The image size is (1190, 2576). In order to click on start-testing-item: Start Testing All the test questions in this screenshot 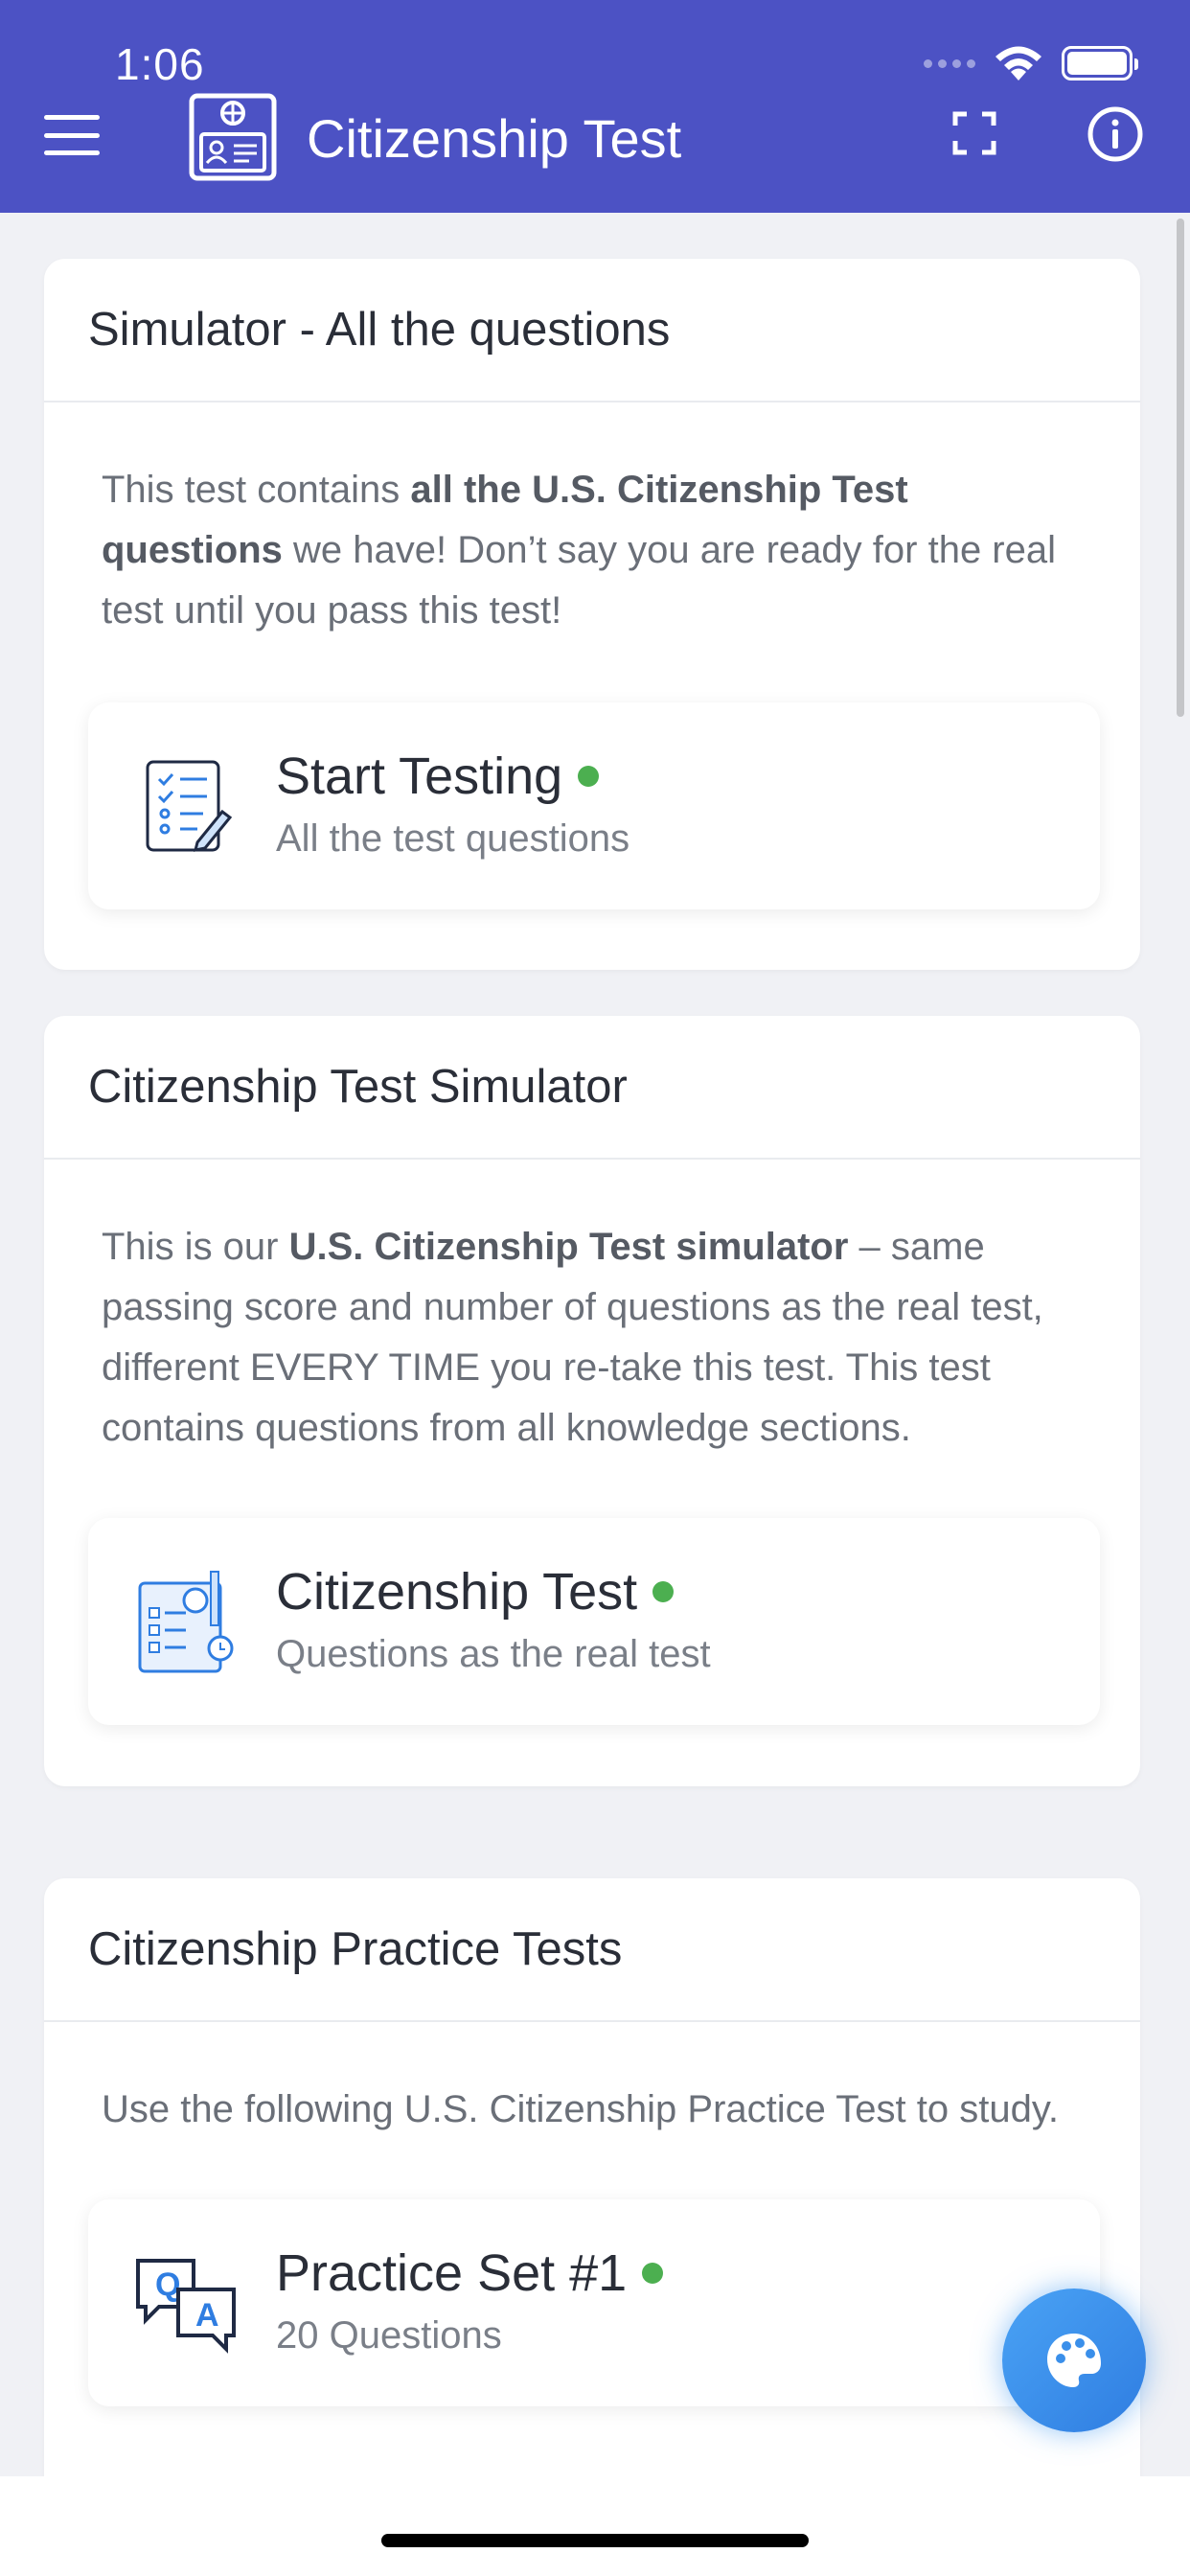, I will do `click(594, 805)`.